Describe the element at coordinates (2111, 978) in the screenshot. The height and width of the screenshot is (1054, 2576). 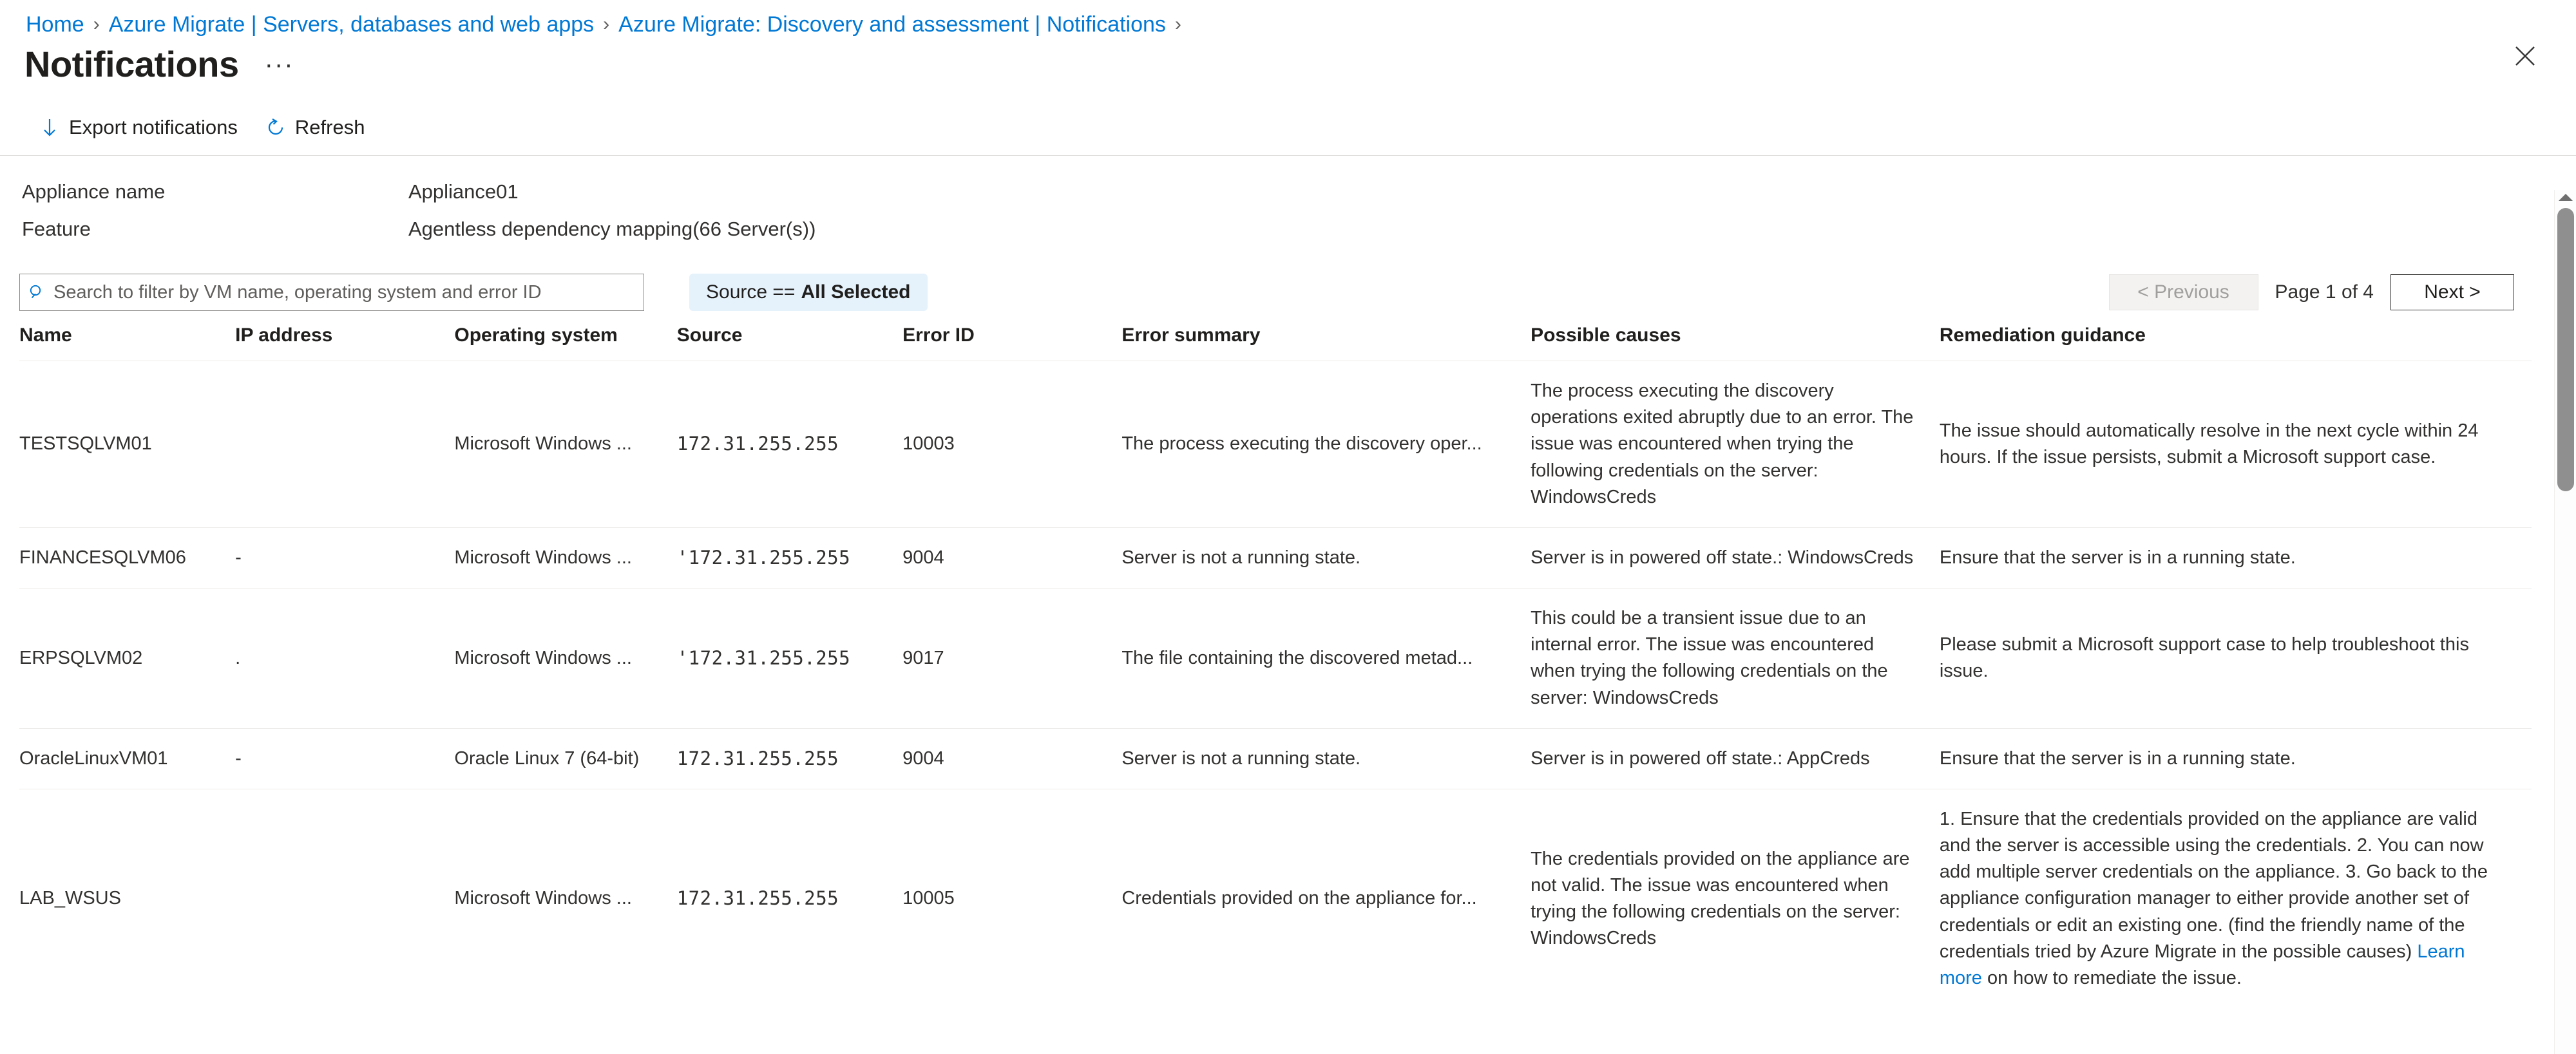
I see `remediation-link-tail: on how to remediate the issue.` at that location.